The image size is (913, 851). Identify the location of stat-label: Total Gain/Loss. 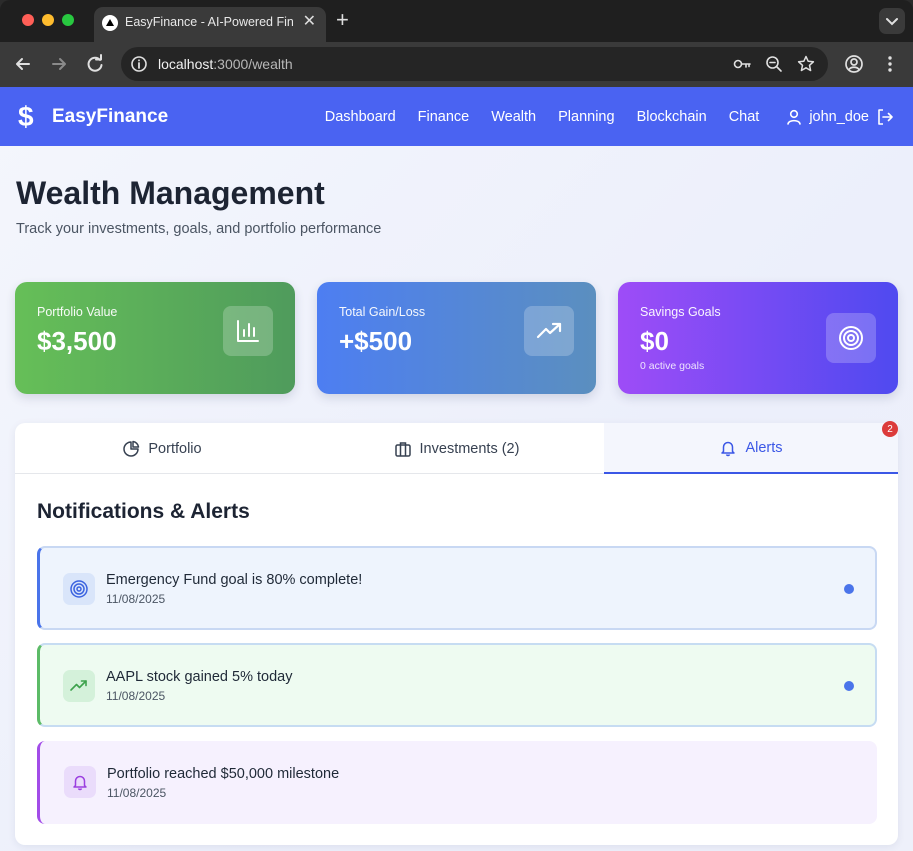
(382, 312).